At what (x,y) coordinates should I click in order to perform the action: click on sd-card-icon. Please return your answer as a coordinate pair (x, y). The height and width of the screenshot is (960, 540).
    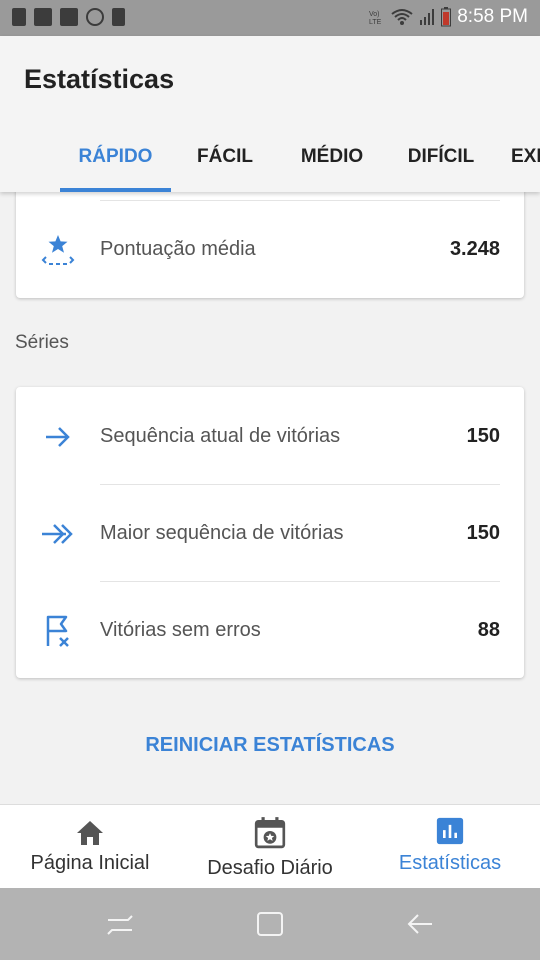
    Looking at the image, I should click on (118, 17).